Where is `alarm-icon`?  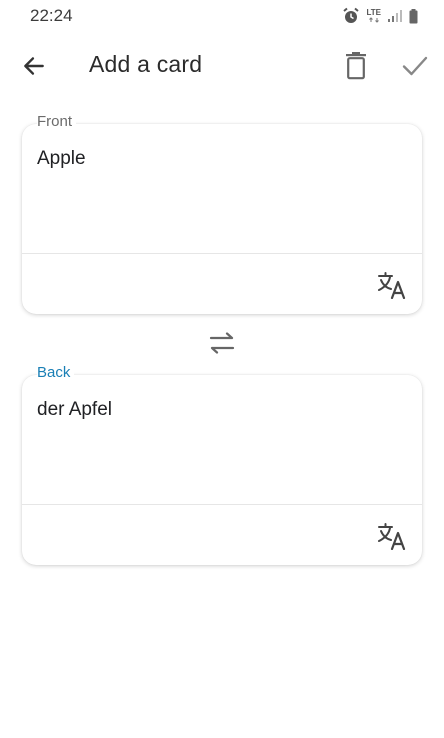
alarm-icon is located at coordinates (351, 16).